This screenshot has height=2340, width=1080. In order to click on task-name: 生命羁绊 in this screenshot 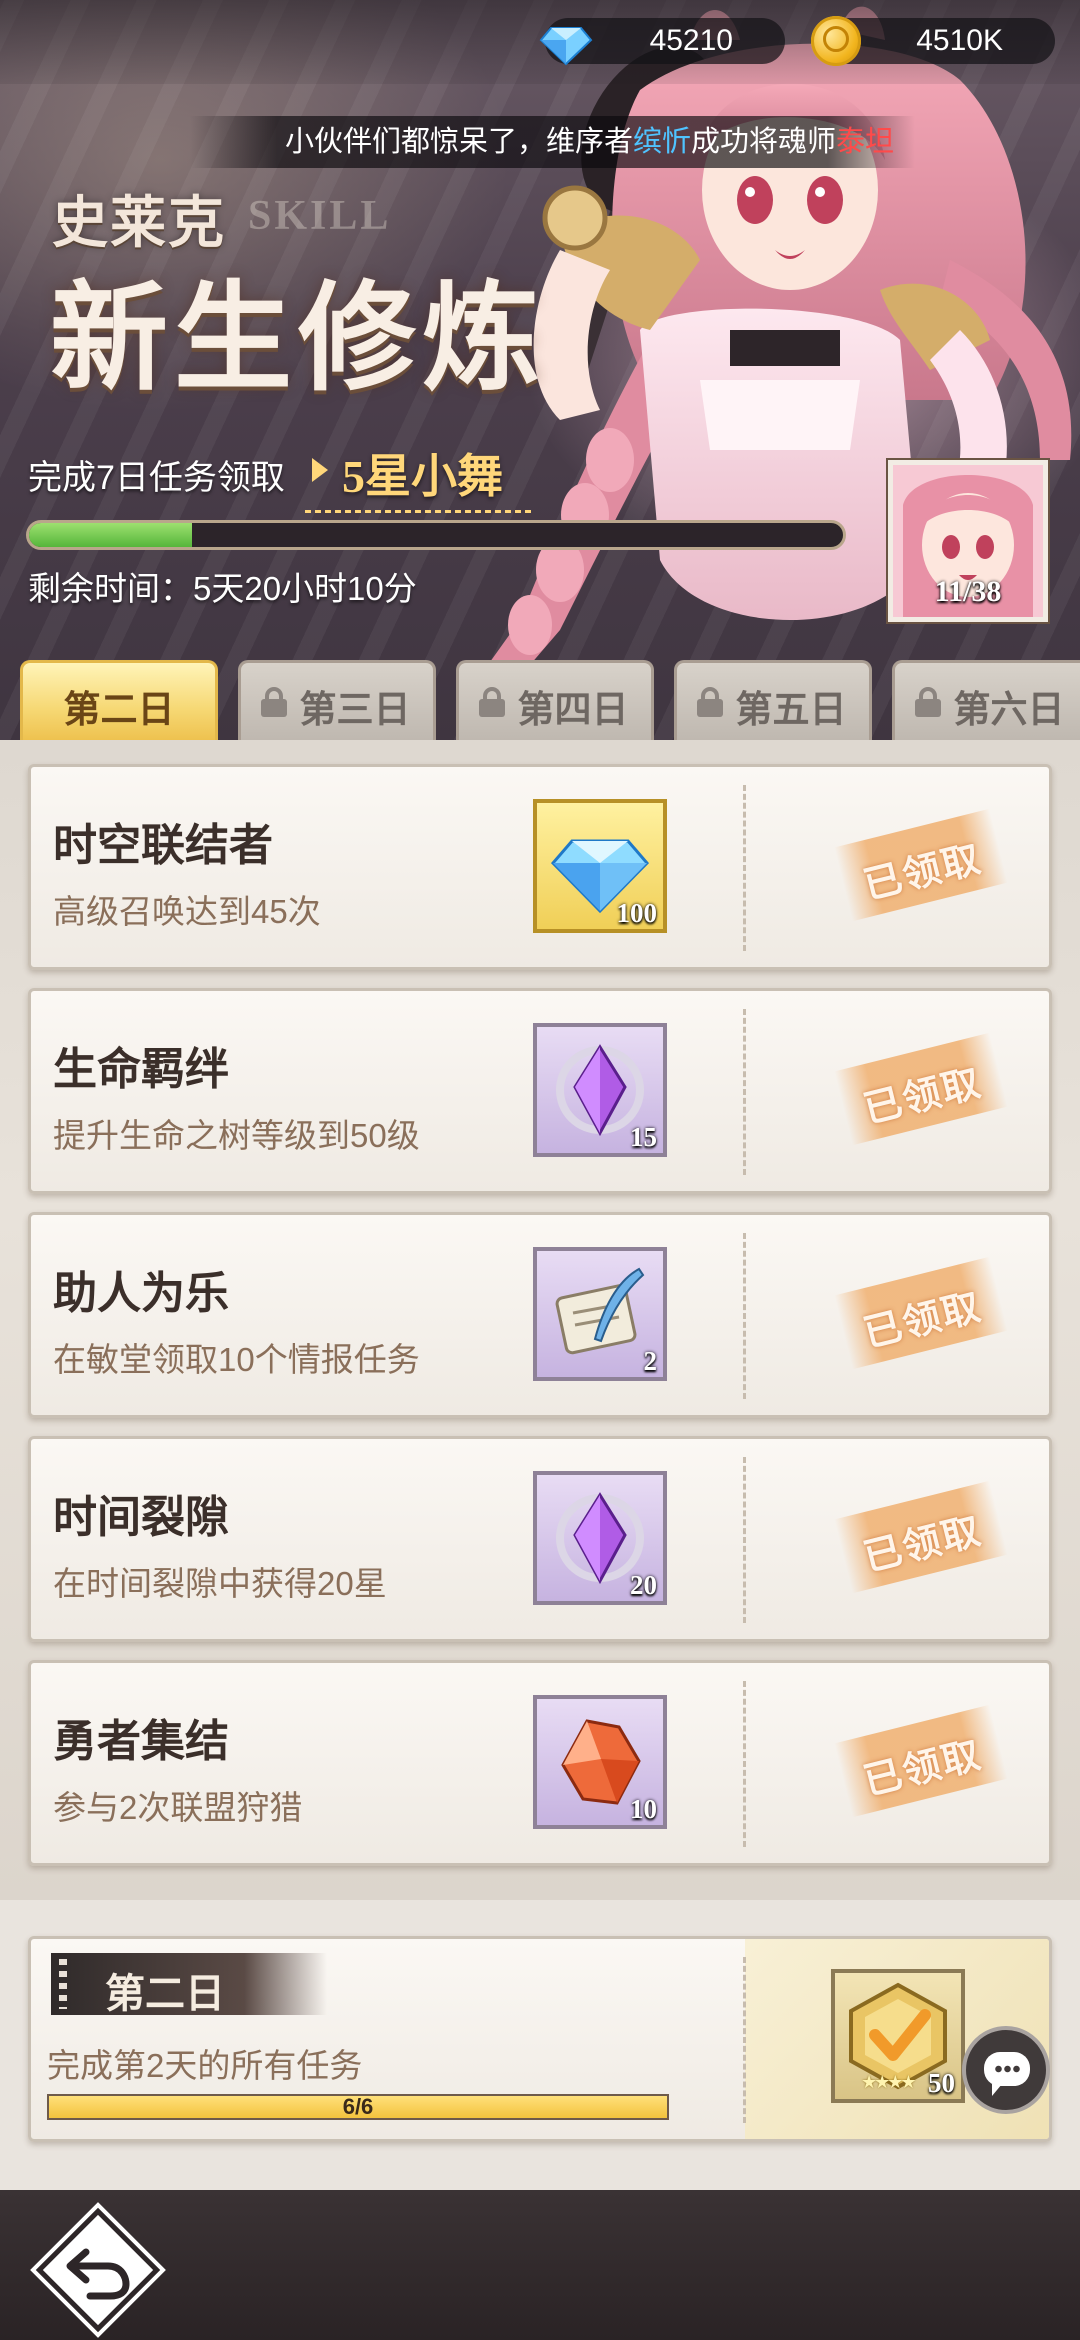, I will do `click(141, 1069)`.